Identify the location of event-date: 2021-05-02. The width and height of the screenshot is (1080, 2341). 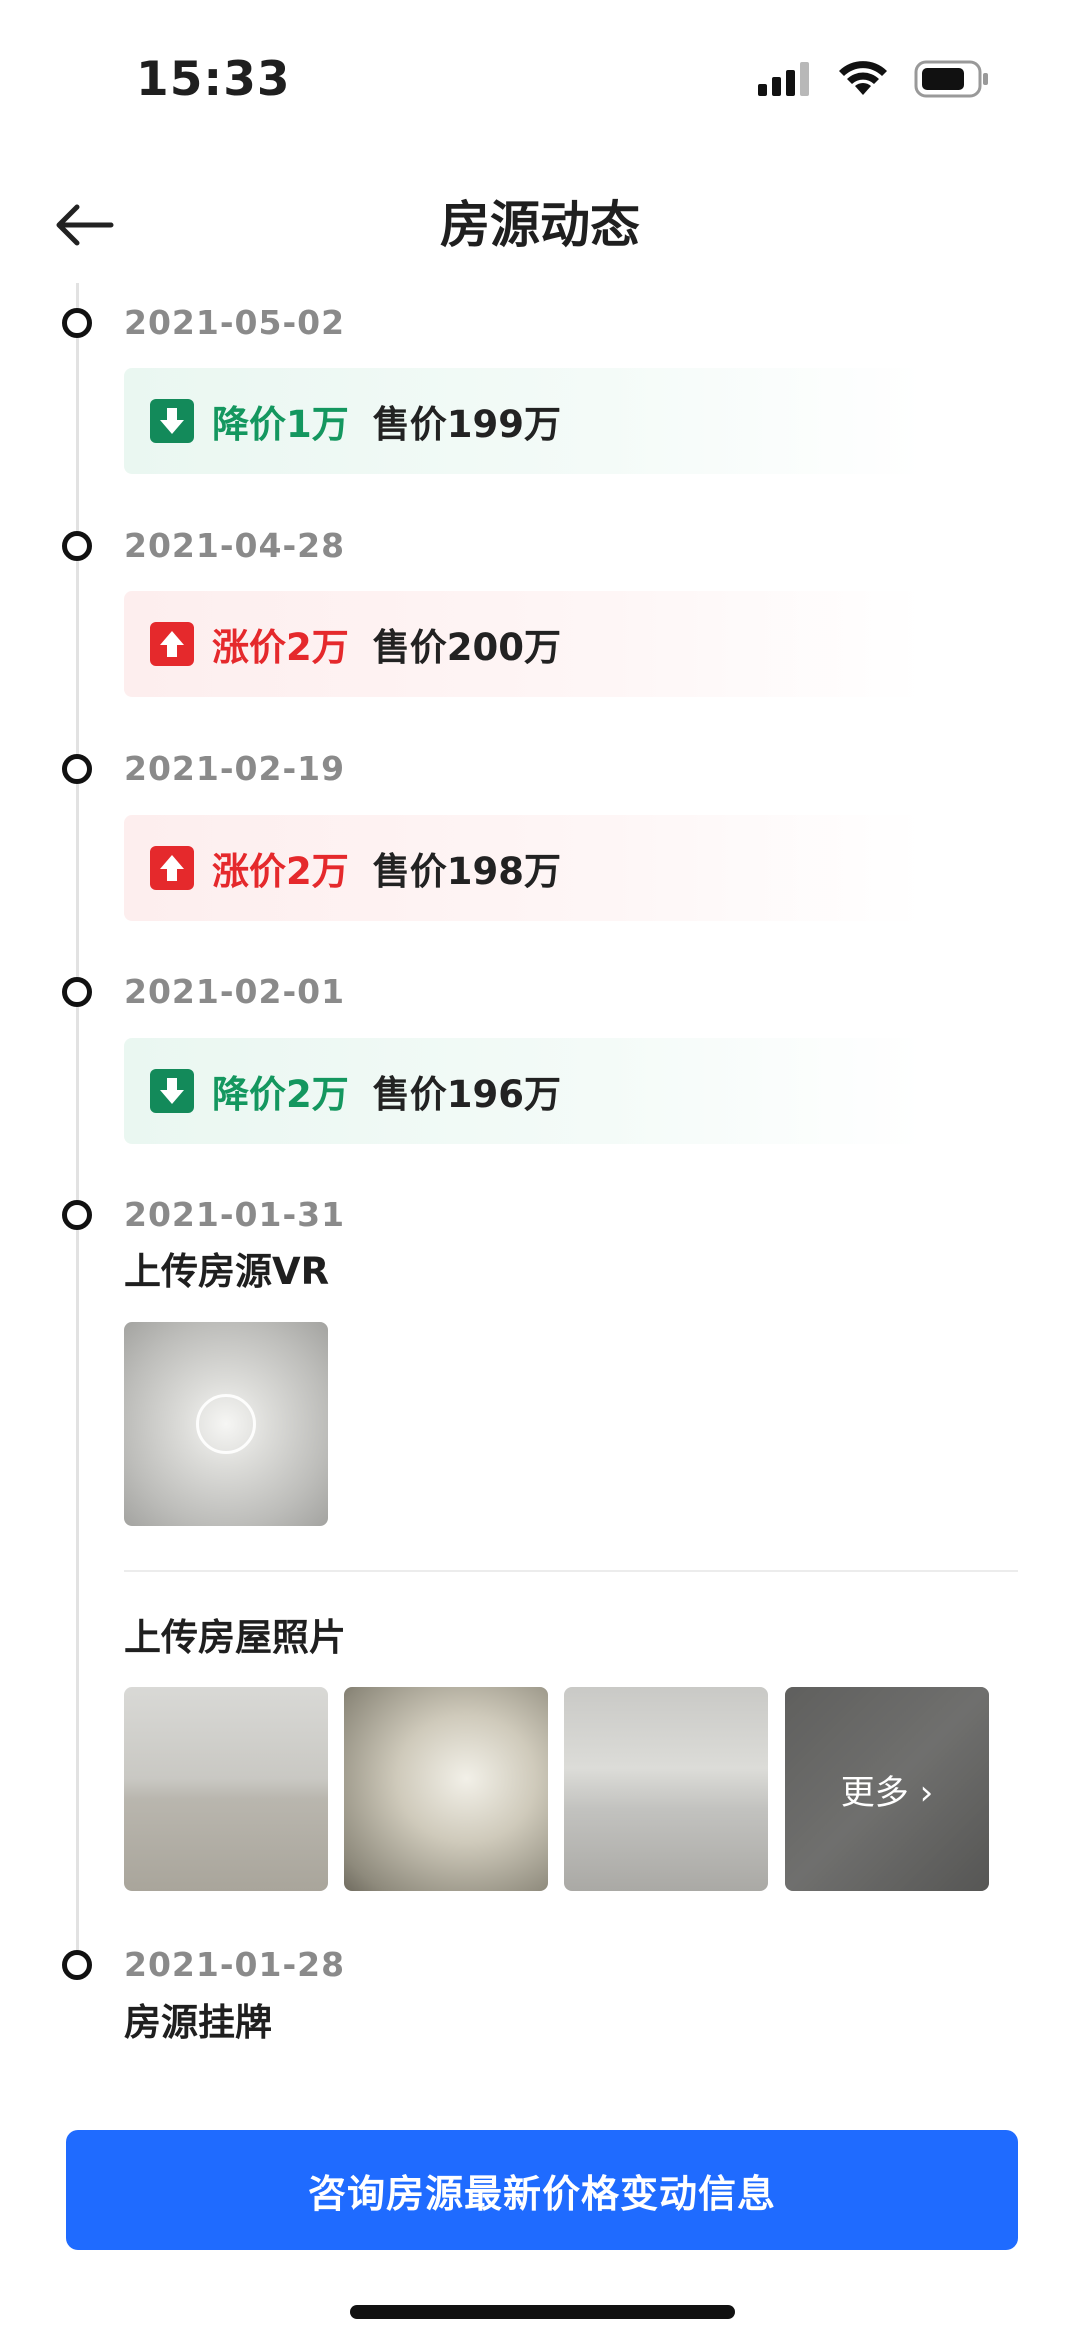
(235, 322).